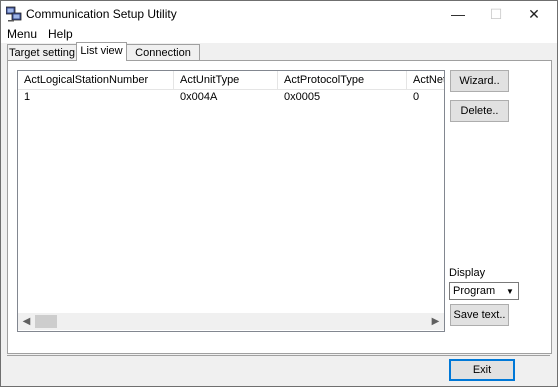 The image size is (558, 387). What do you see at coordinates (302, 97) in the screenshot?
I see `cell-protocol-type: 0x0005` at bounding box center [302, 97].